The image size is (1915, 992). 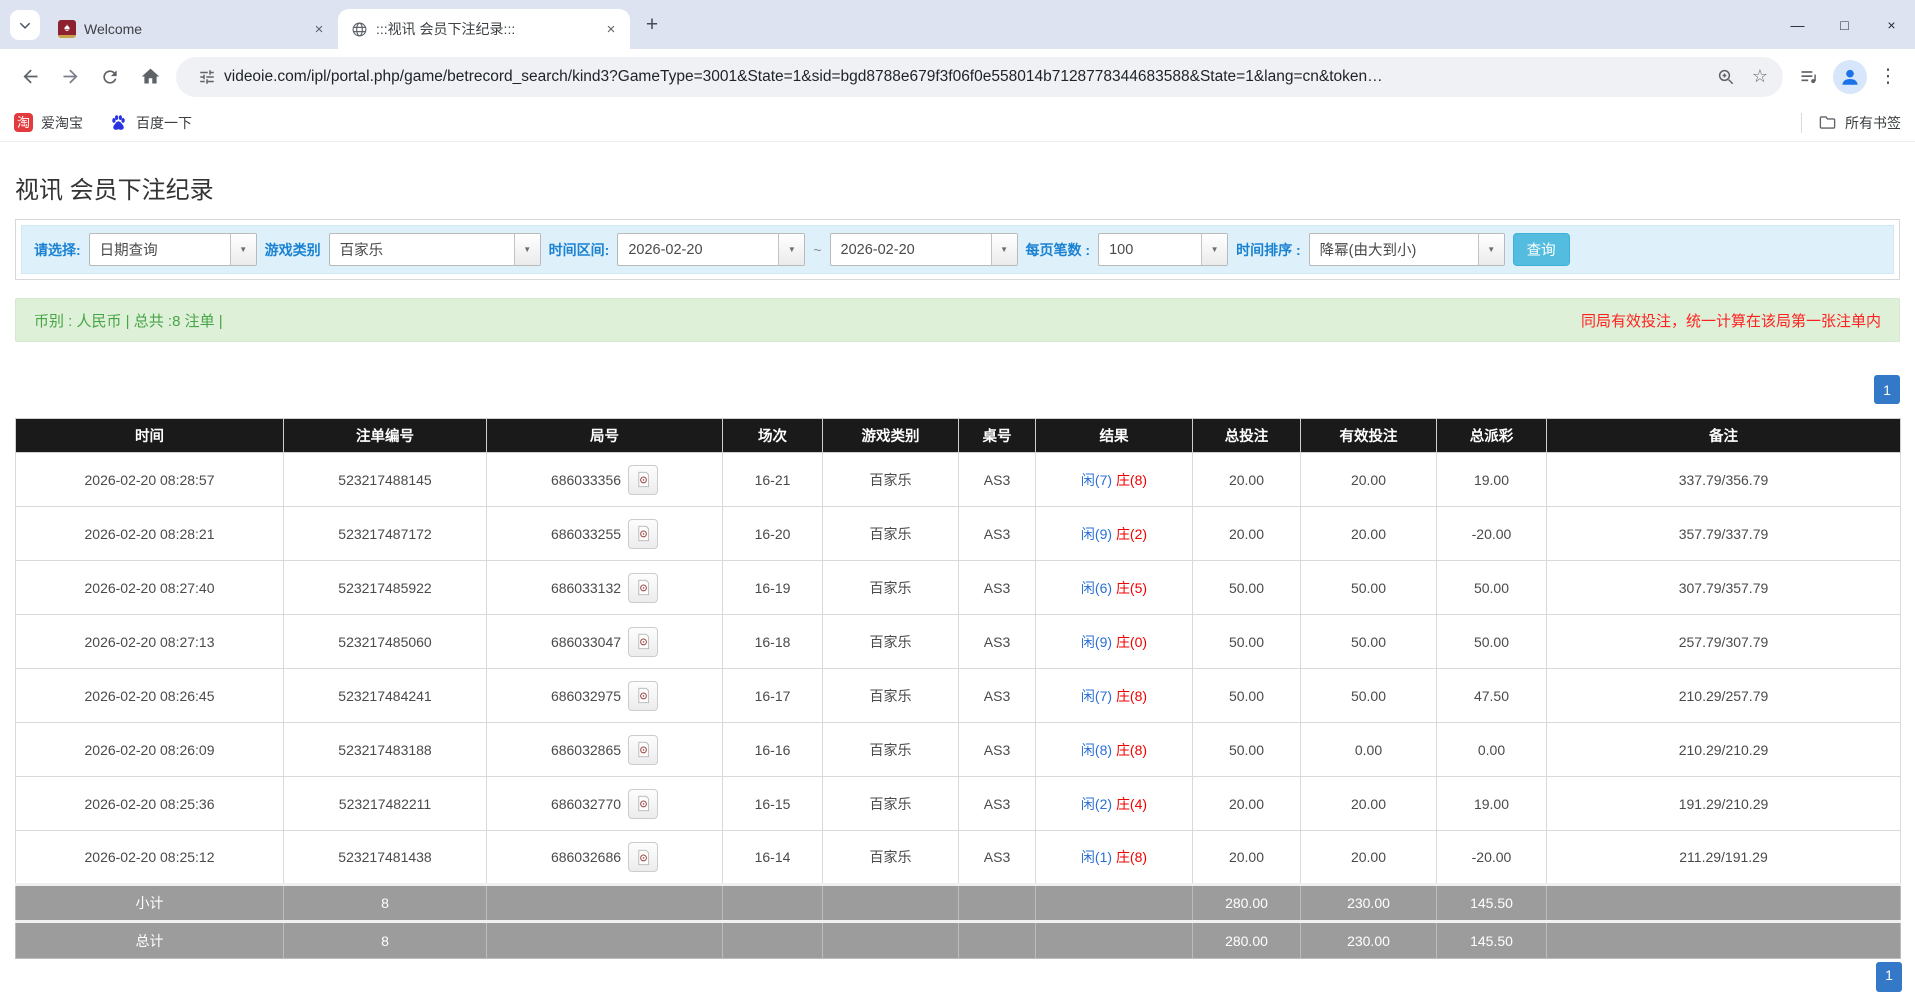 I want to click on cell-time: 2026-02-20 08:27:13, so click(x=149, y=641).